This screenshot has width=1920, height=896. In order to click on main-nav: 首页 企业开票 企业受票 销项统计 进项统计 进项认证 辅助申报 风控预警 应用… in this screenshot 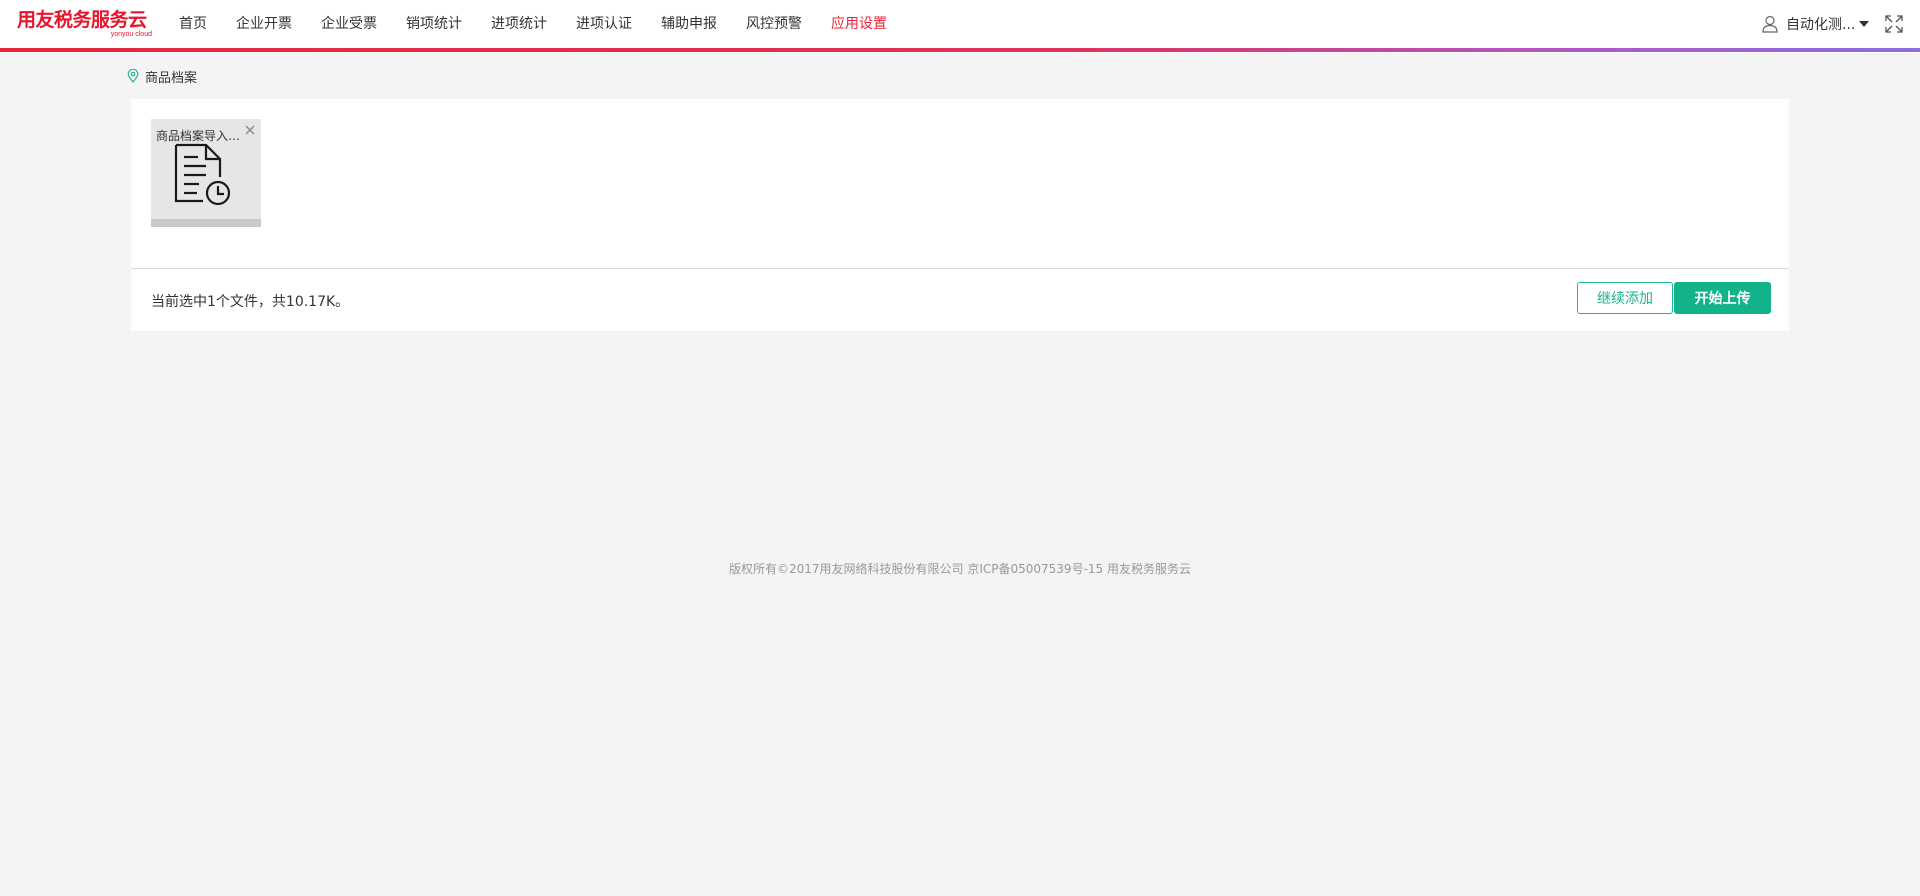, I will do `click(547, 24)`.